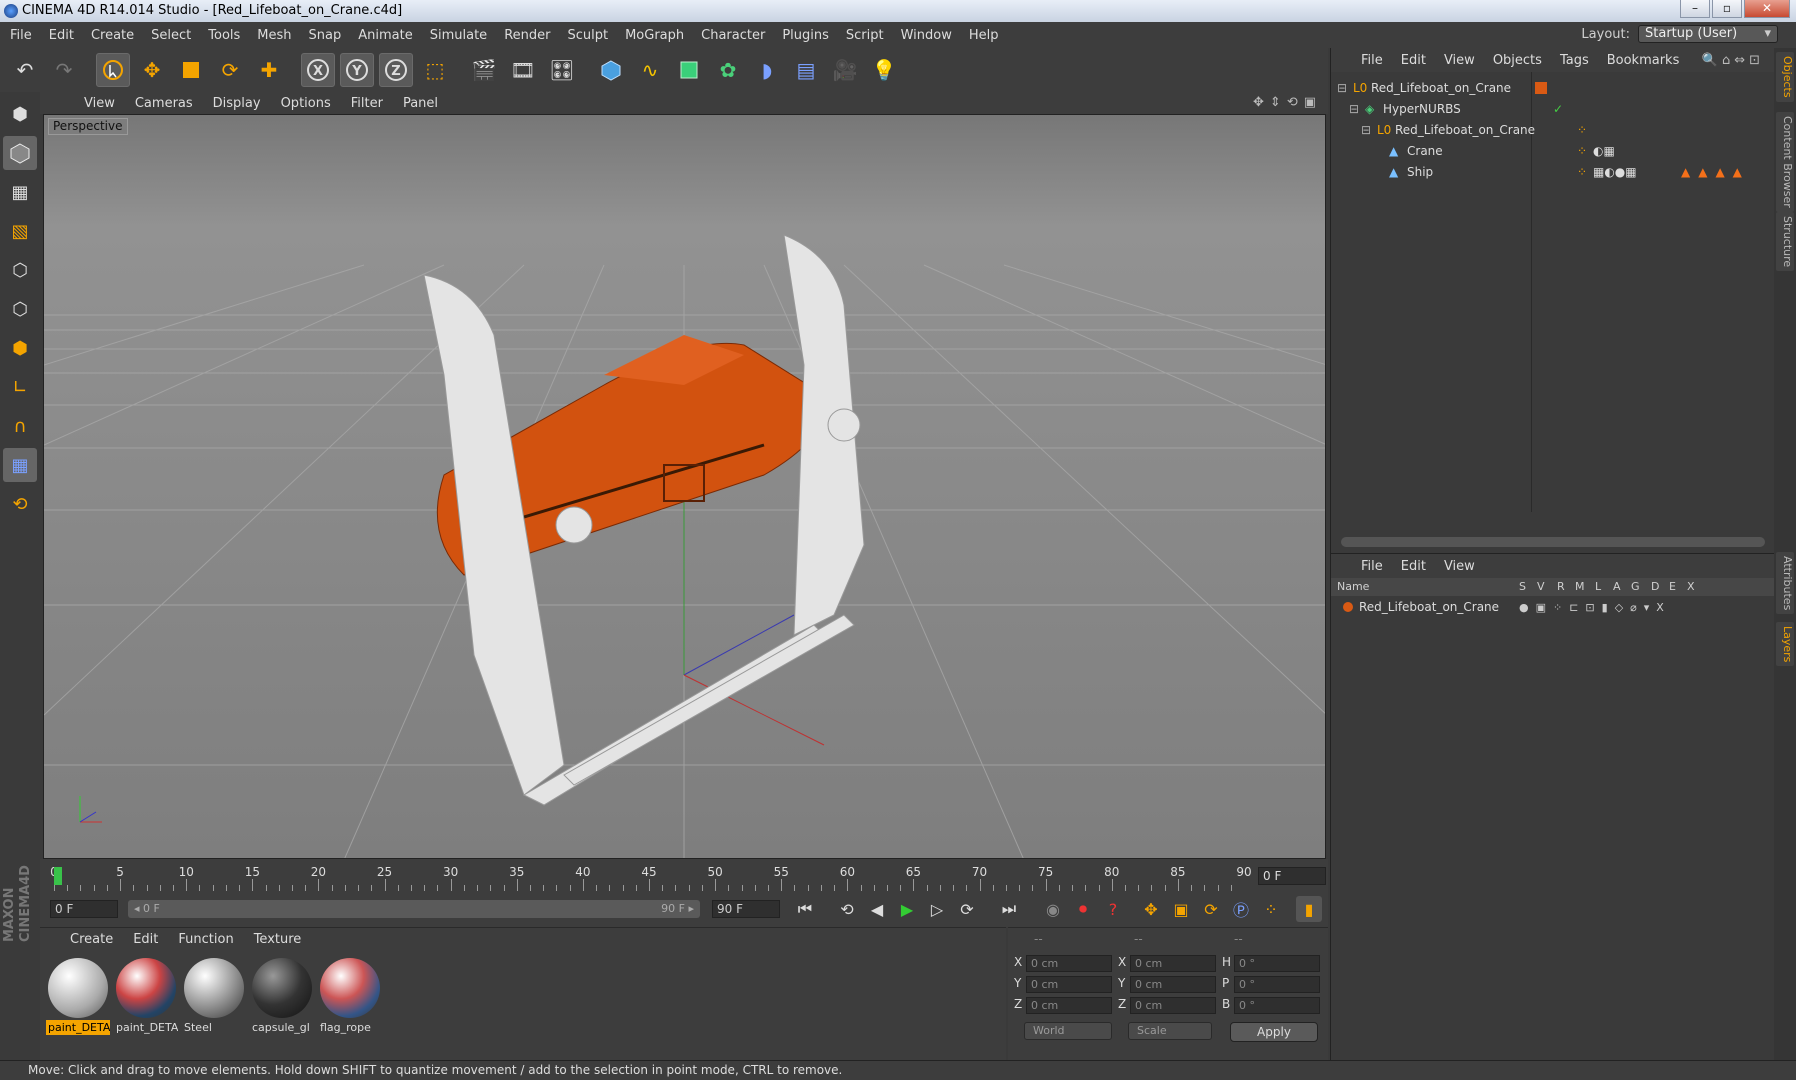 The height and width of the screenshot is (1080, 1796). What do you see at coordinates (435, 70) in the screenshot?
I see `coordinate-system-icon: ⬚` at bounding box center [435, 70].